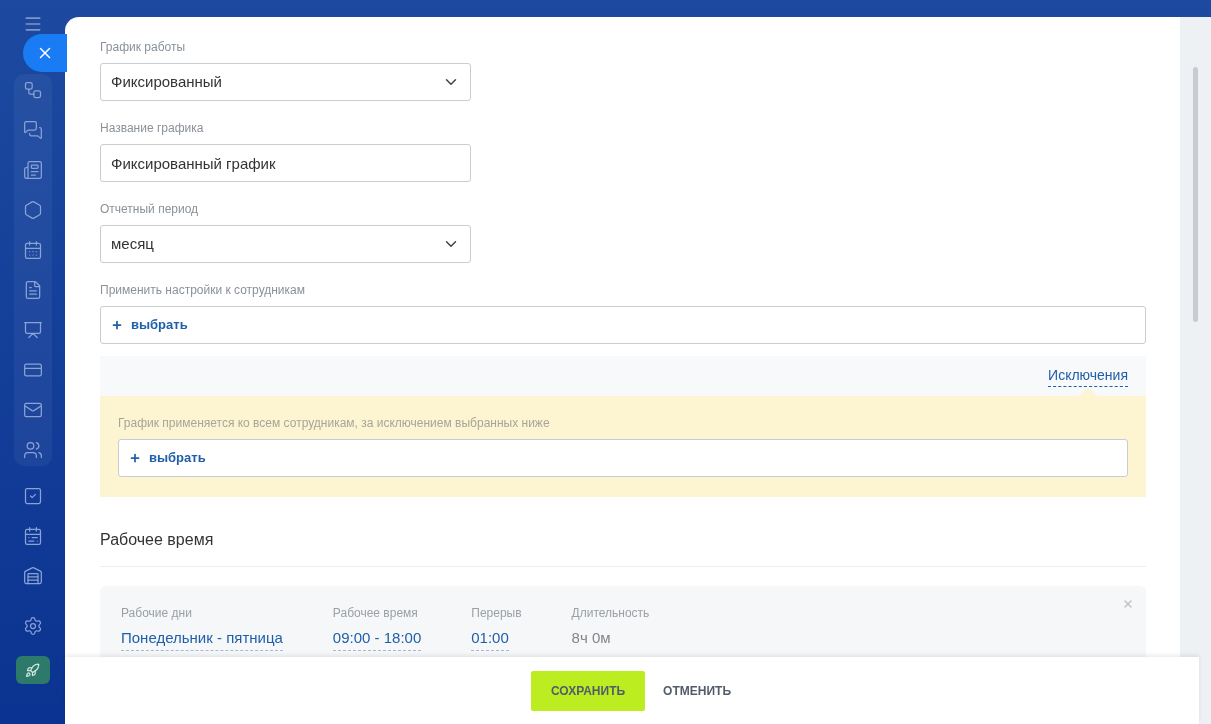 Image resolution: width=1211 pixels, height=724 pixels. What do you see at coordinates (285, 82) in the screenshot?
I see `dropdown: Фиксированный` at bounding box center [285, 82].